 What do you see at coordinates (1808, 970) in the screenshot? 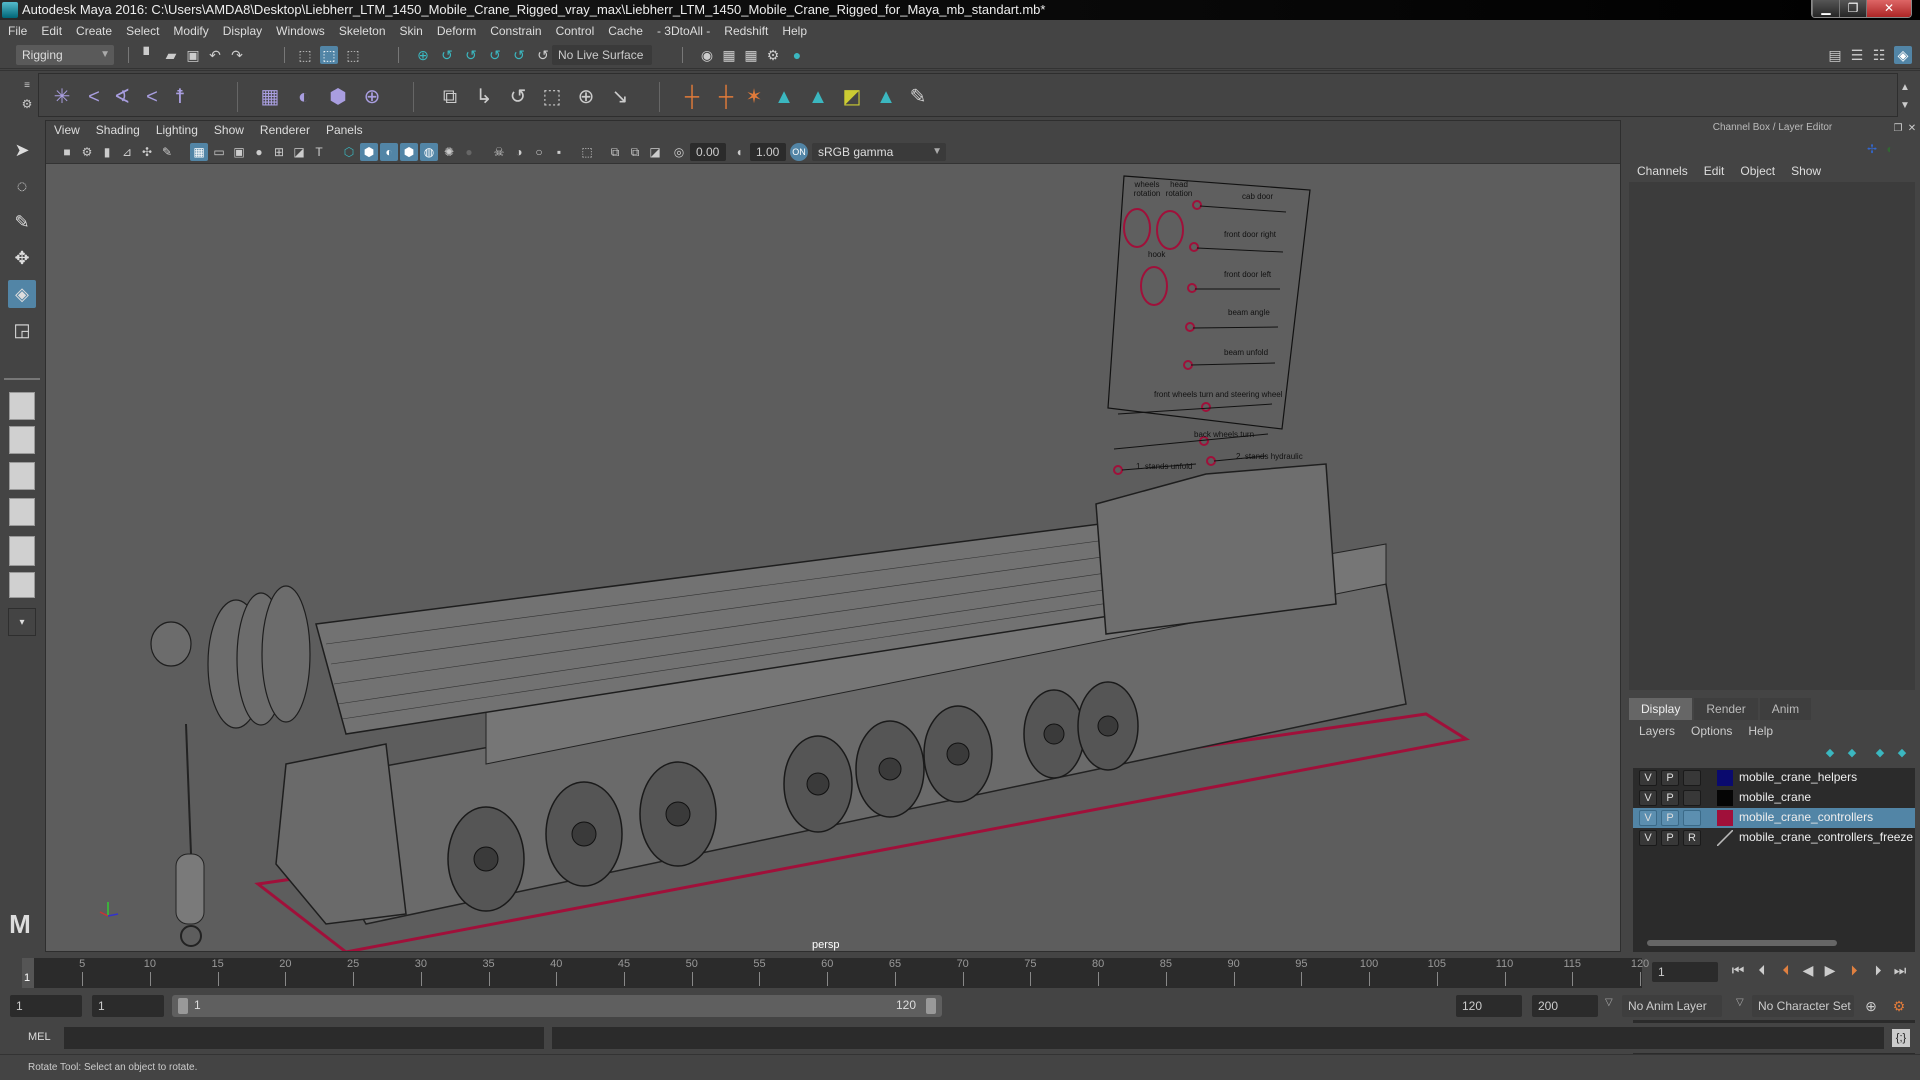
I see `play-backwards-icon: ◀` at bounding box center [1808, 970].